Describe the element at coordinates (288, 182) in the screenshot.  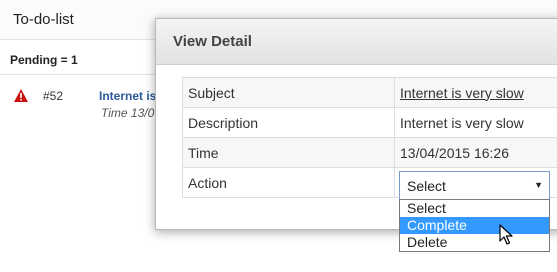
I see `action-label: Action` at that location.